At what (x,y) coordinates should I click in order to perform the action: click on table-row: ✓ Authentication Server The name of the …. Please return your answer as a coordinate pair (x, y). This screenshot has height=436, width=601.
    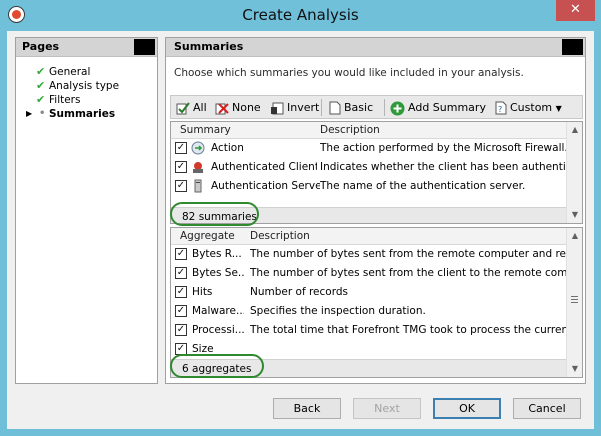
    Looking at the image, I should click on (376, 186).